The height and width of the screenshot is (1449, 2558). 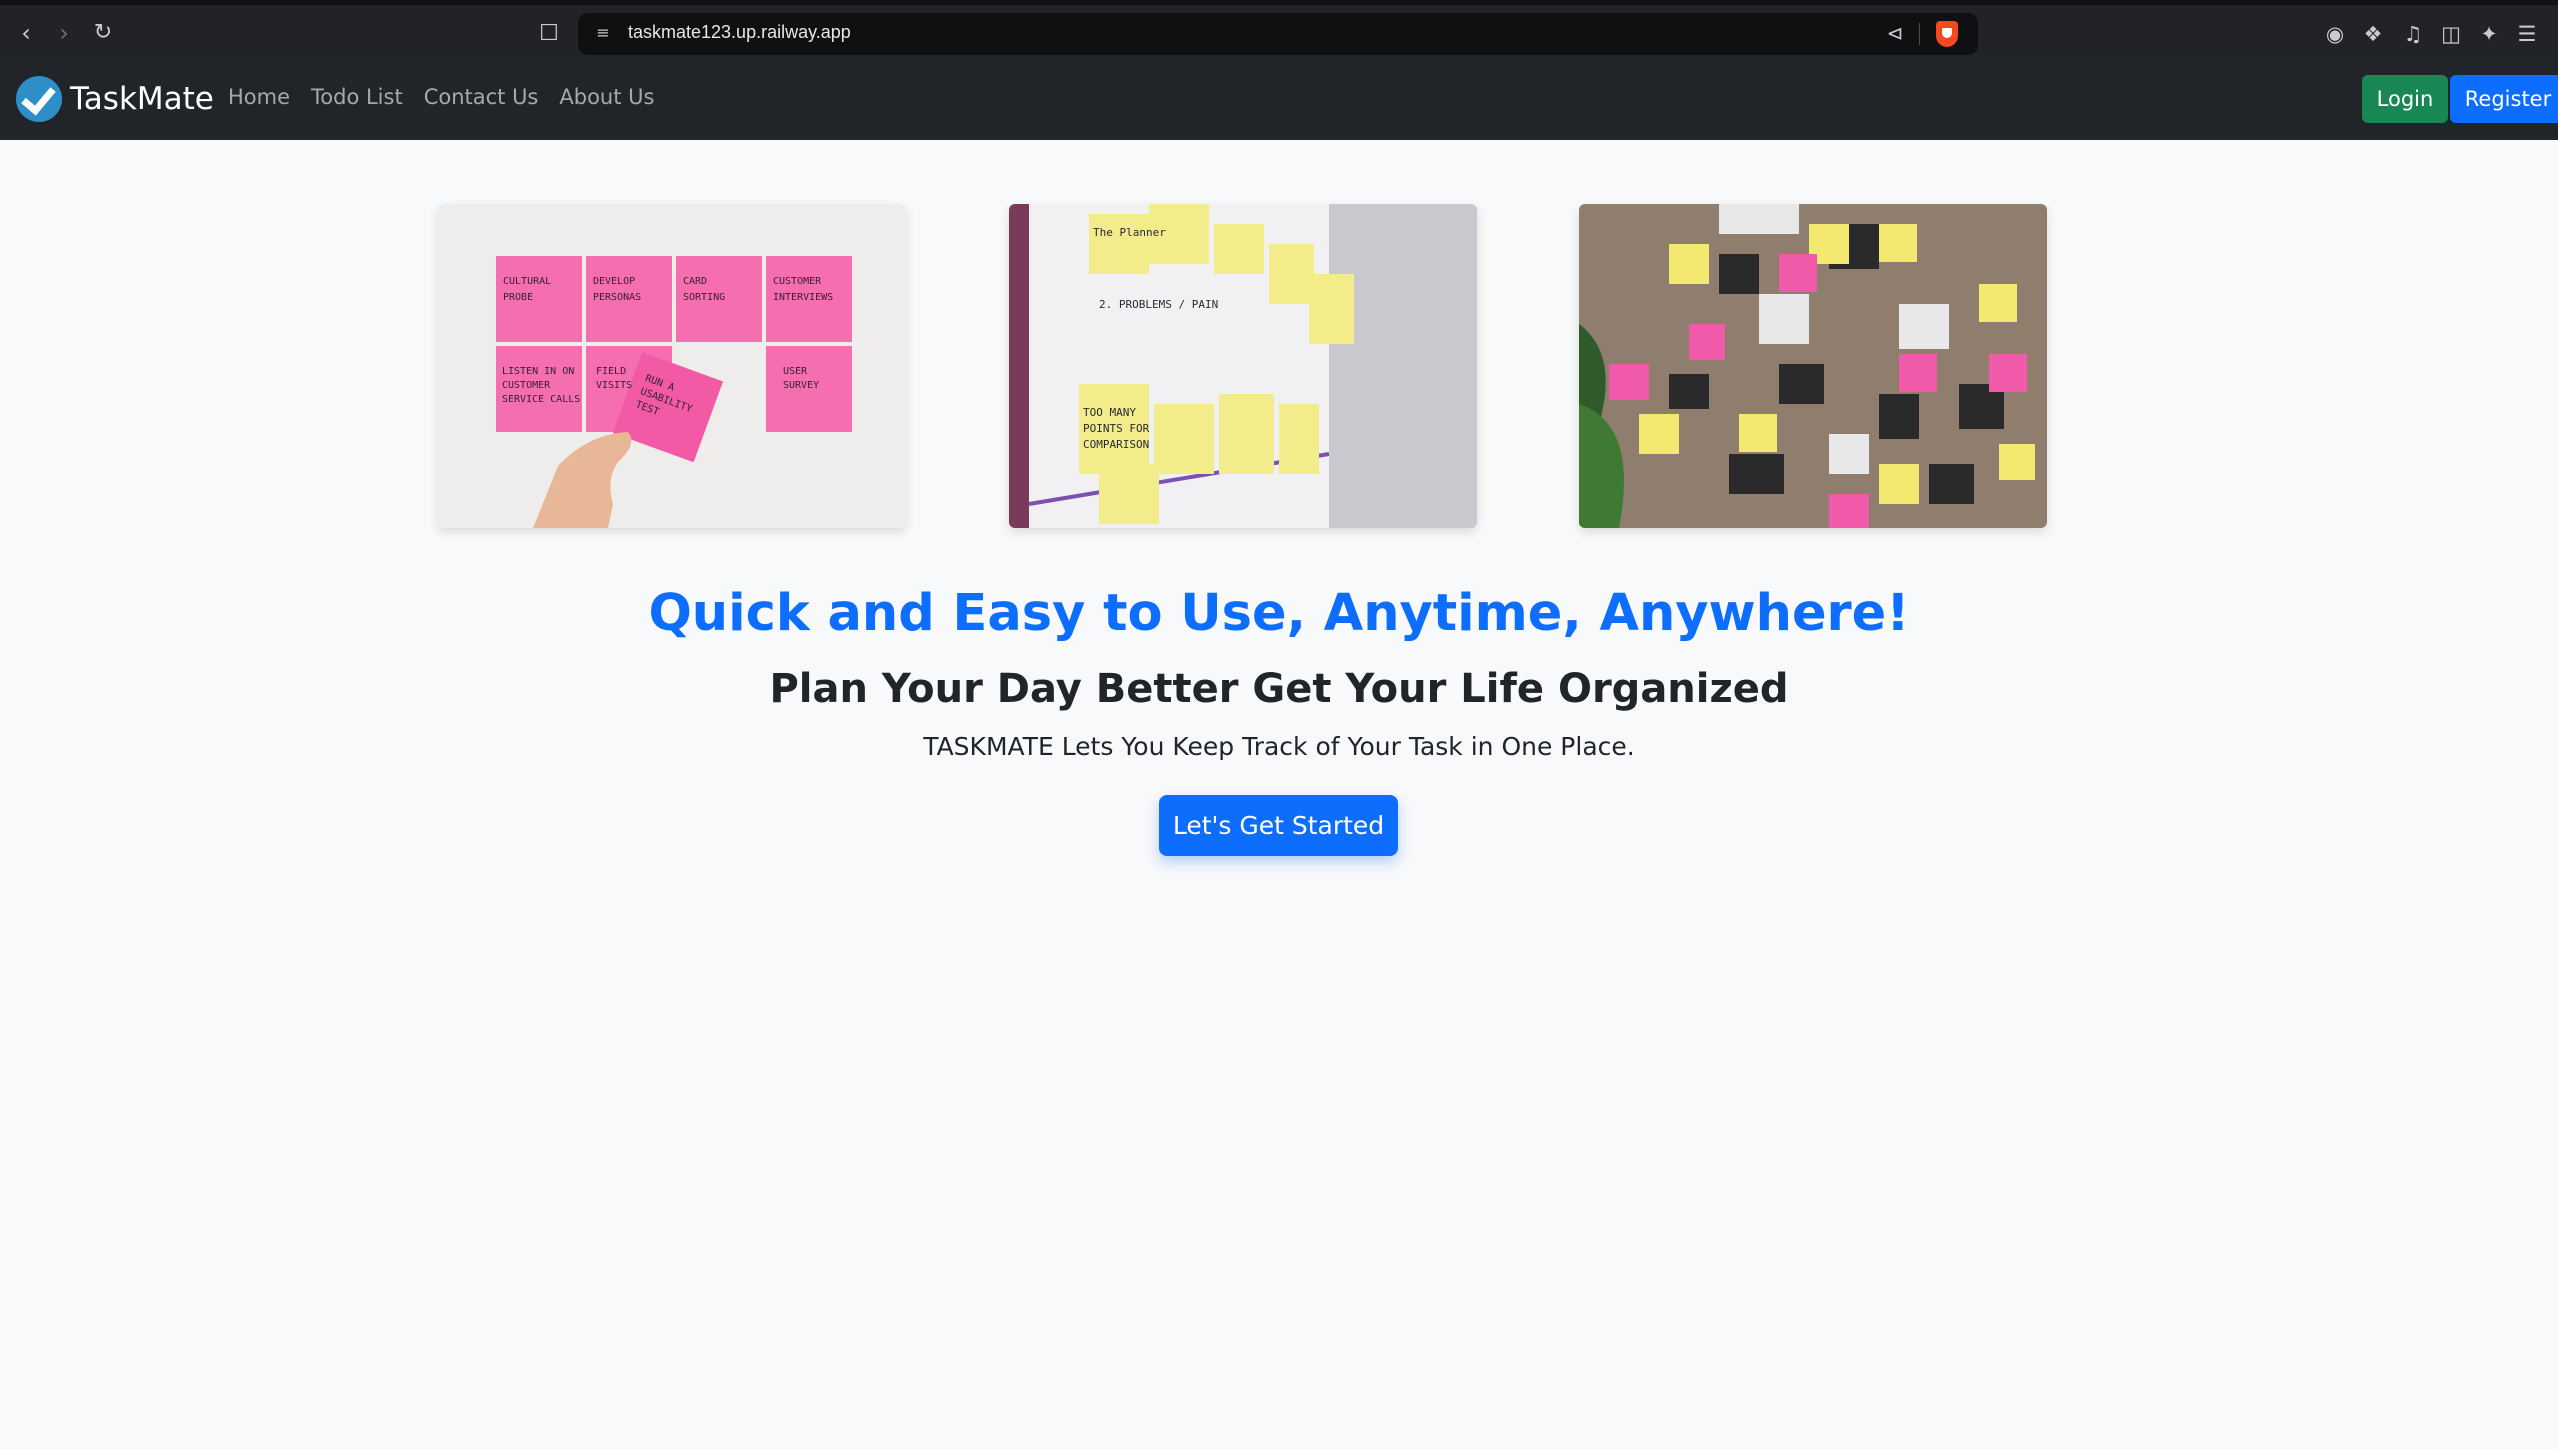 I want to click on svg-text: SERVICE CALLS, so click(x=541, y=399).